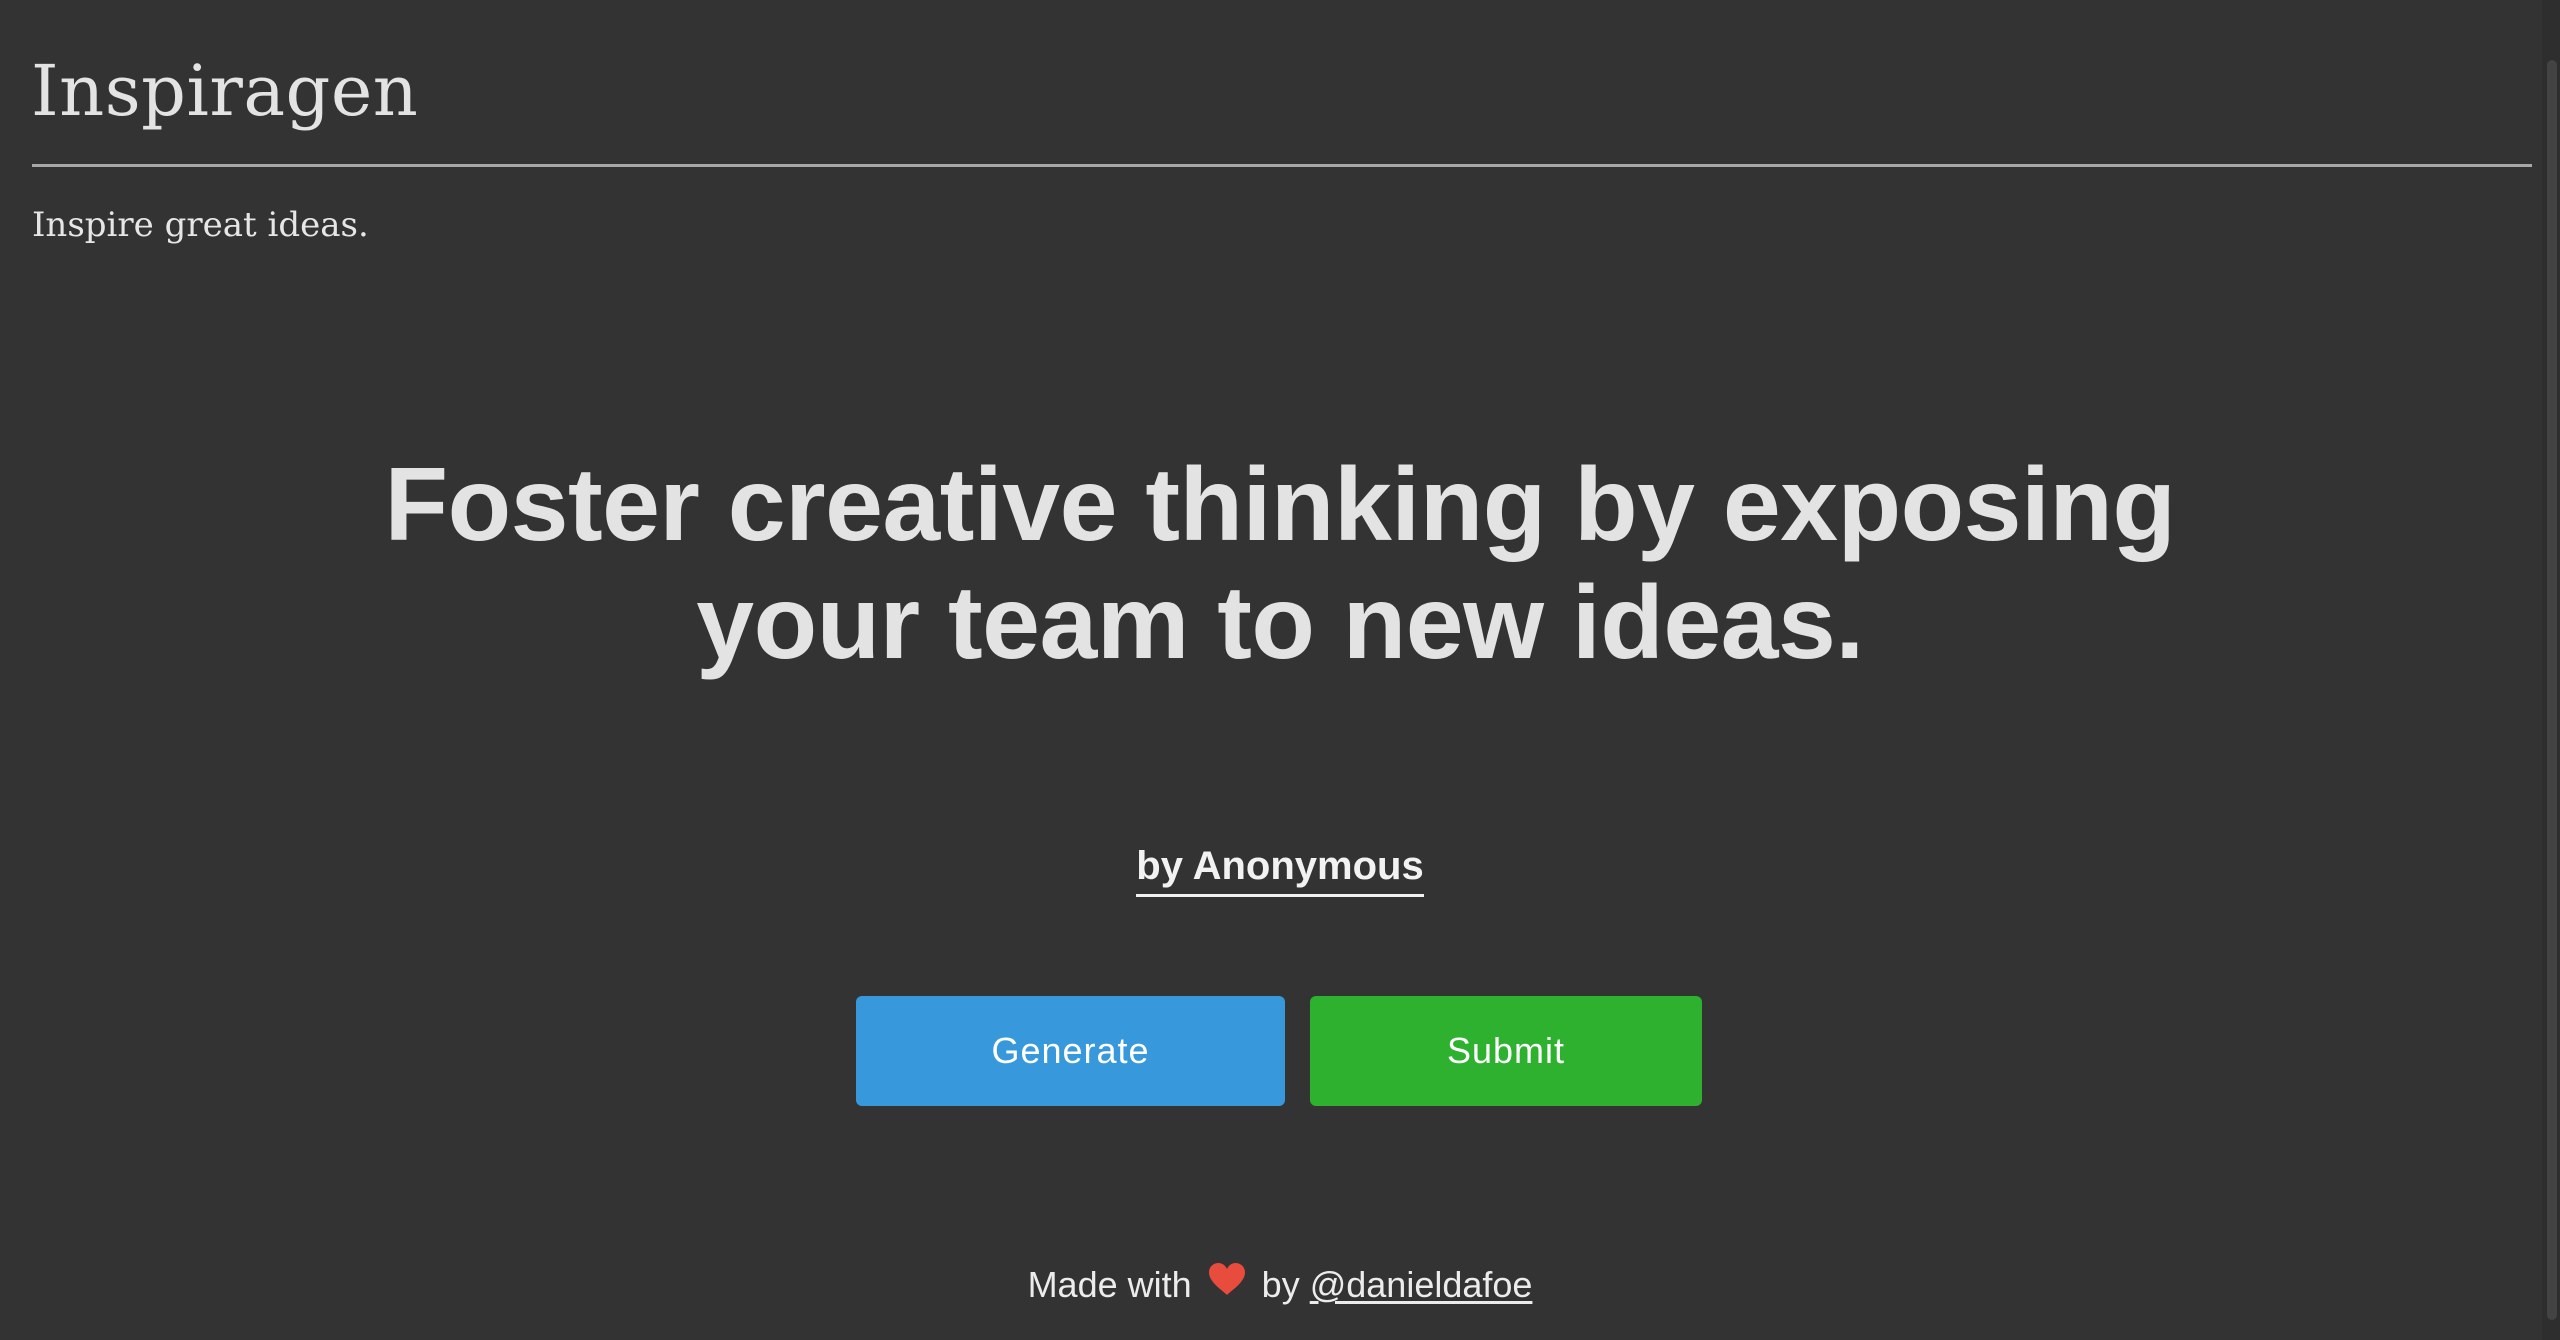 The width and height of the screenshot is (2560, 1340). What do you see at coordinates (1109, 1284) in the screenshot?
I see `footer-made-with: Made with` at bounding box center [1109, 1284].